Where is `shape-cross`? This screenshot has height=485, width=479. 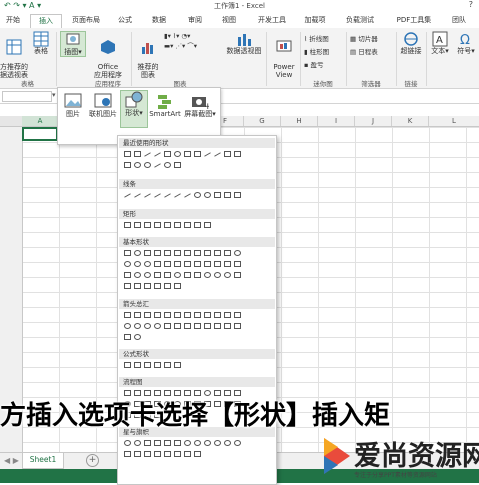 shape-cross is located at coordinates (207, 264).